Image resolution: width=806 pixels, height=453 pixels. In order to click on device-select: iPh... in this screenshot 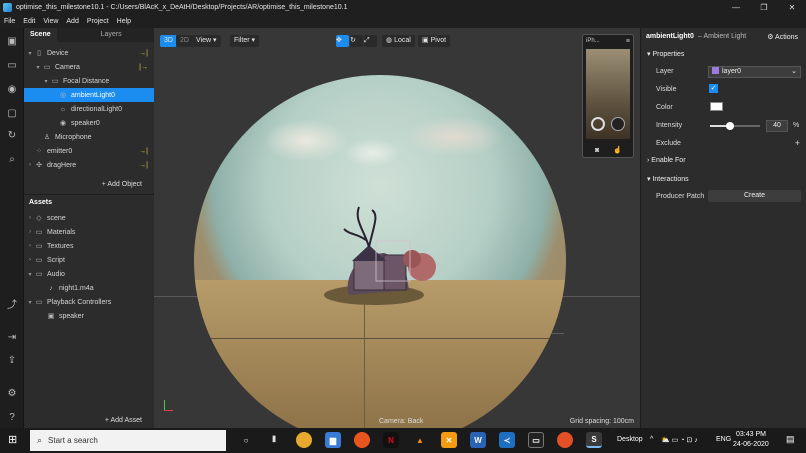, I will do `click(593, 41)`.